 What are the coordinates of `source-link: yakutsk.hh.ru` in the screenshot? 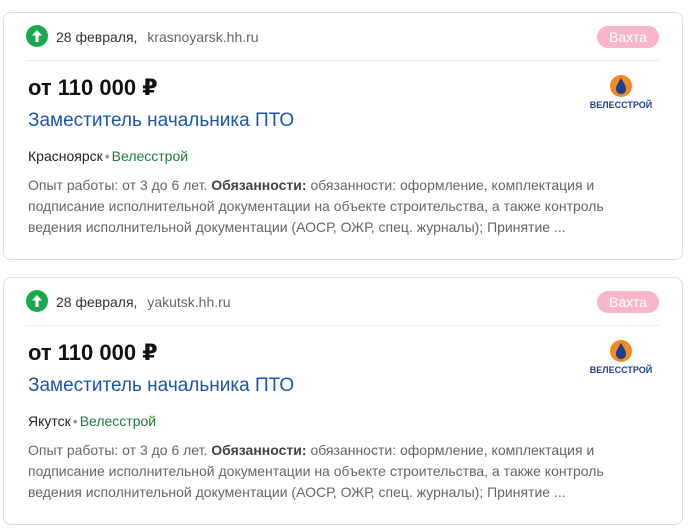 It's located at (188, 302).